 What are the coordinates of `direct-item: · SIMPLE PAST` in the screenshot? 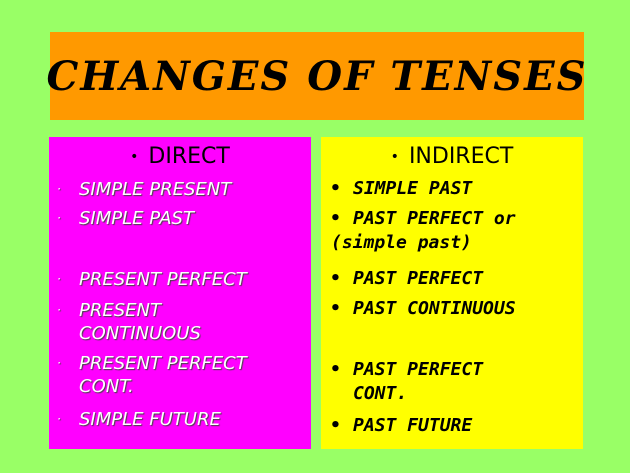 It's located at (180, 218).